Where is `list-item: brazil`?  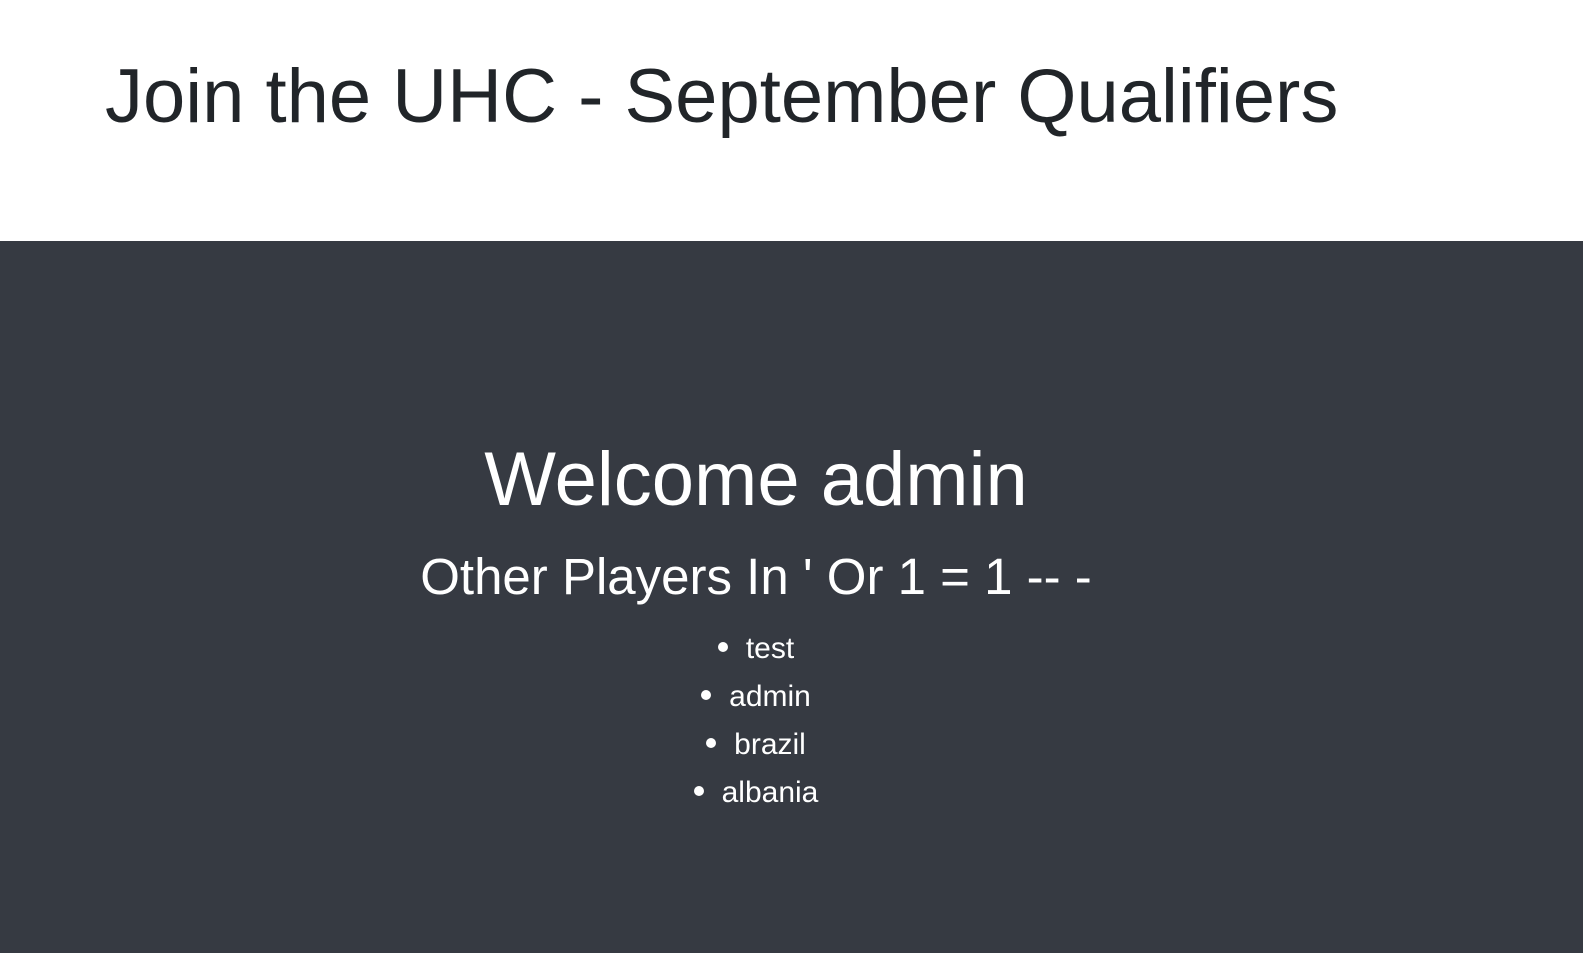
list-item: brazil is located at coordinates (756, 745).